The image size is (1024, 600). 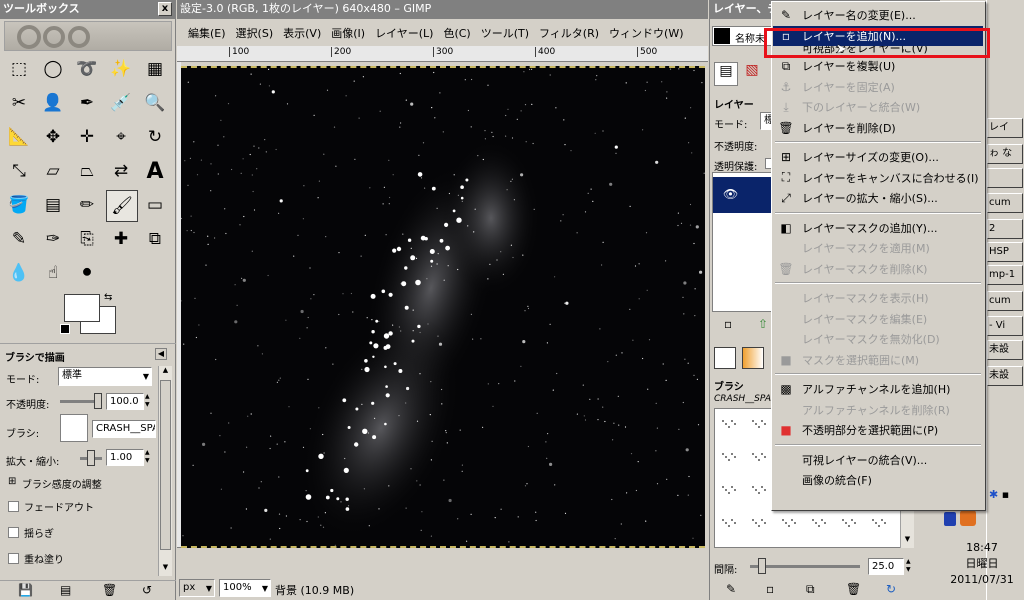 I want to click on duplicate-brush-icon: ⧉, so click(x=810, y=589).